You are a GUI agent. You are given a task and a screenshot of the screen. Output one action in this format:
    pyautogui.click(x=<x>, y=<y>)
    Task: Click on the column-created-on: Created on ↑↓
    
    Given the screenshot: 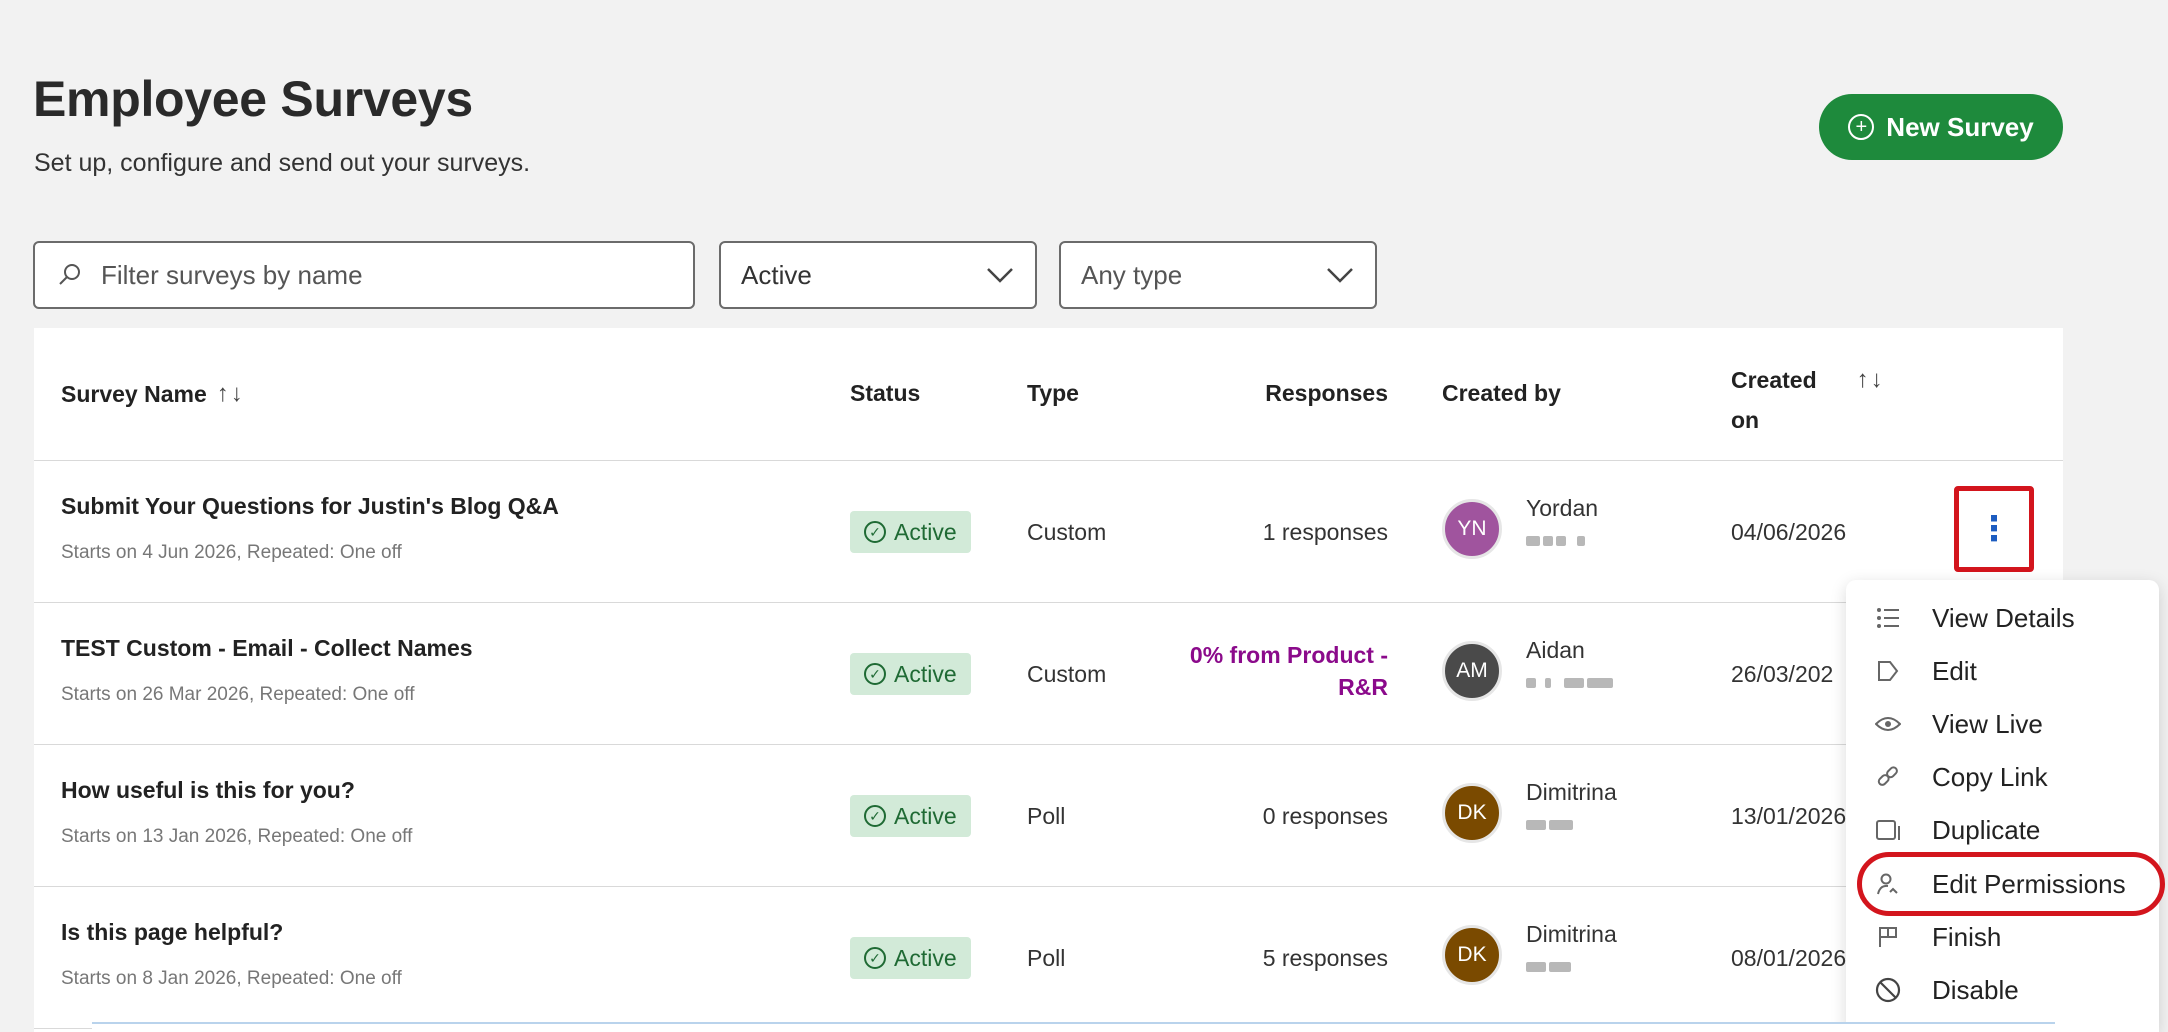 What is the action you would take?
    pyautogui.click(x=1808, y=400)
    